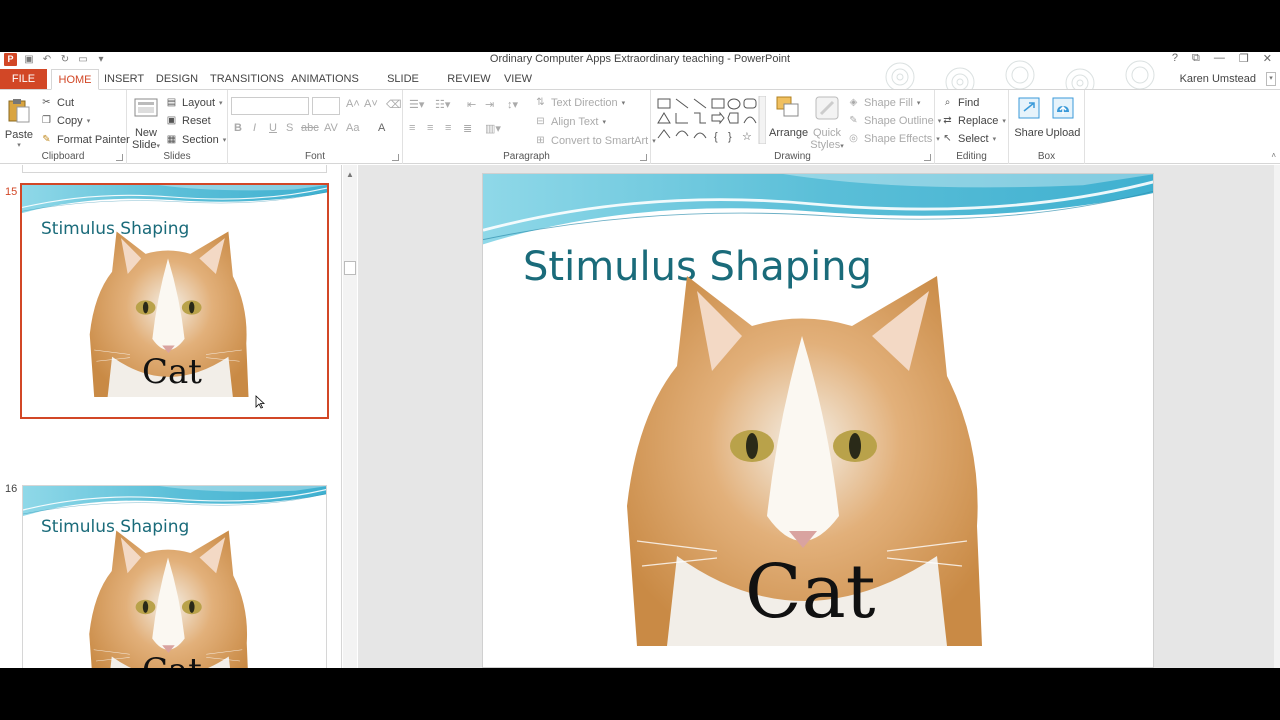 Image resolution: width=1280 pixels, height=720 pixels. What do you see at coordinates (289, 128) in the screenshot?
I see `text-shadow-icon: S` at bounding box center [289, 128].